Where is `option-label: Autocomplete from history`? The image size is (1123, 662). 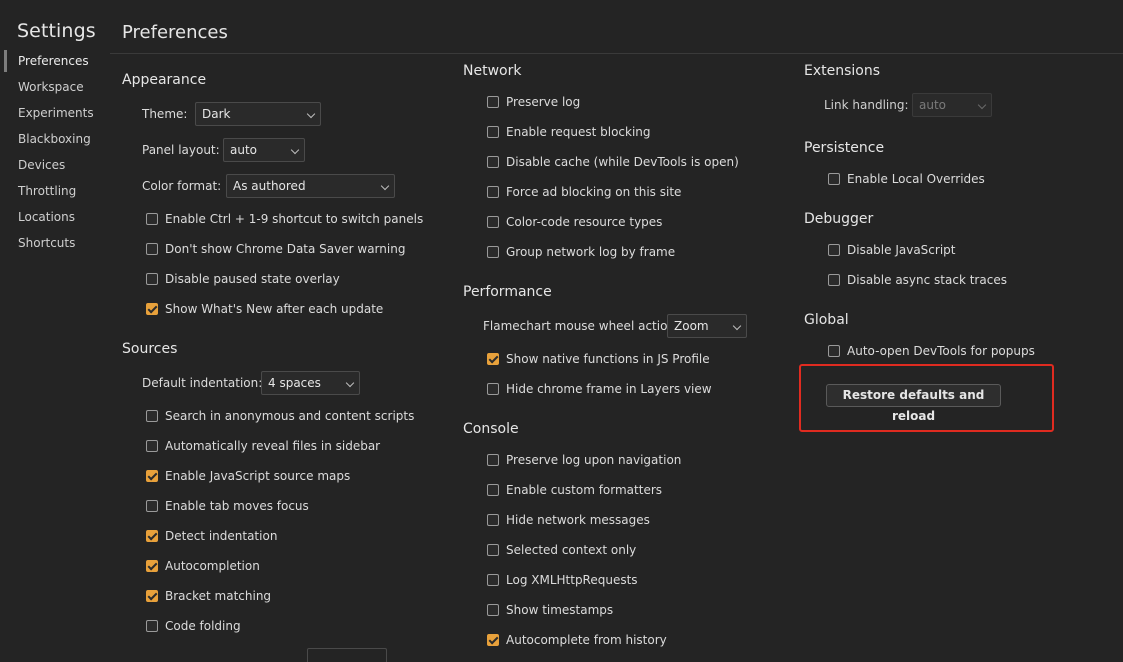
option-label: Autocomplete from history is located at coordinates (586, 640).